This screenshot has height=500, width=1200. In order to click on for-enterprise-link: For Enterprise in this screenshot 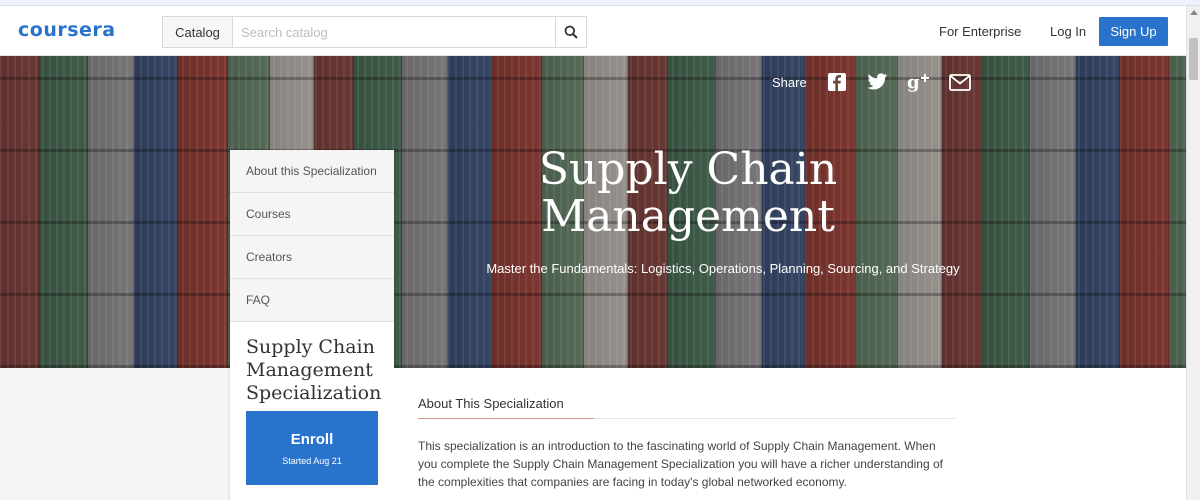, I will do `click(980, 31)`.